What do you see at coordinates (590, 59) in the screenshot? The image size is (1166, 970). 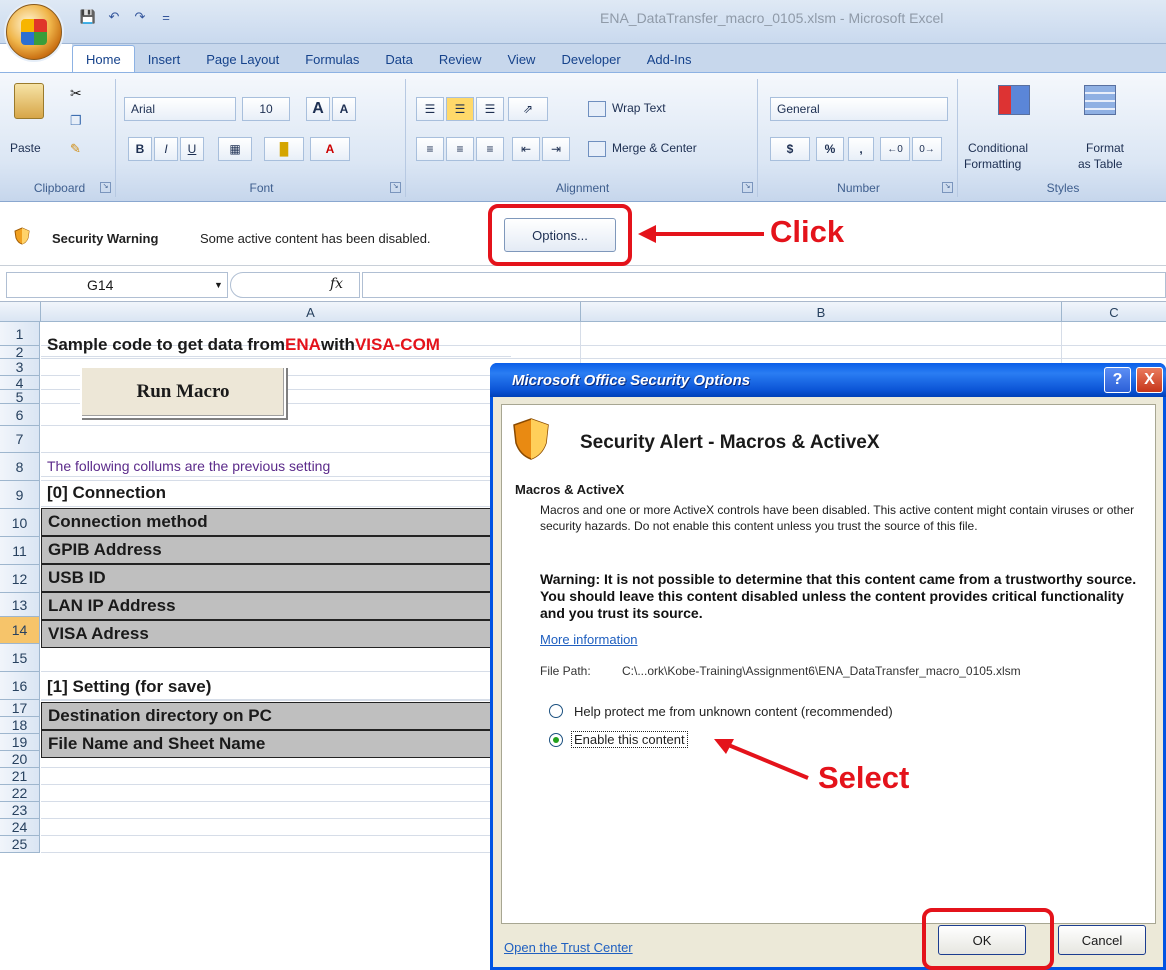 I see `tab-developer: Developer` at bounding box center [590, 59].